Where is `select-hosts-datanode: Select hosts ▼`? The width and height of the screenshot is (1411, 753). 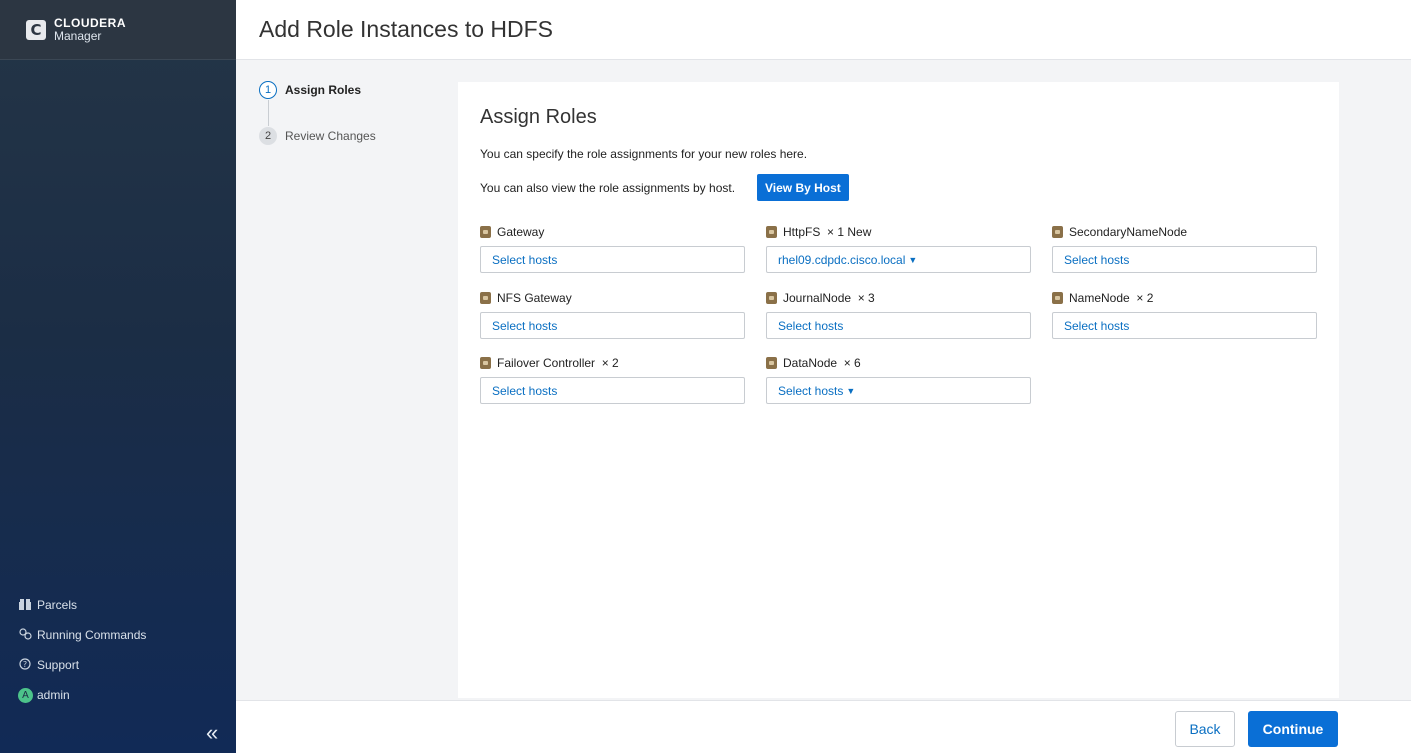 select-hosts-datanode: Select hosts ▼ is located at coordinates (898, 390).